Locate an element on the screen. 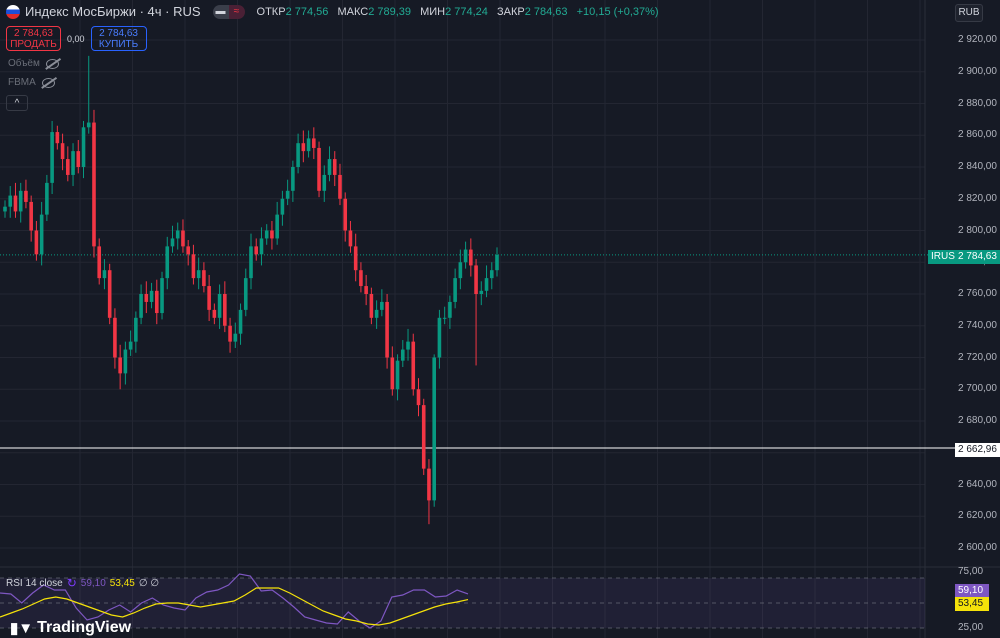 The image size is (1000, 638). sell-button: 2 784,63 ПРОДАТЬ is located at coordinates (33, 38).